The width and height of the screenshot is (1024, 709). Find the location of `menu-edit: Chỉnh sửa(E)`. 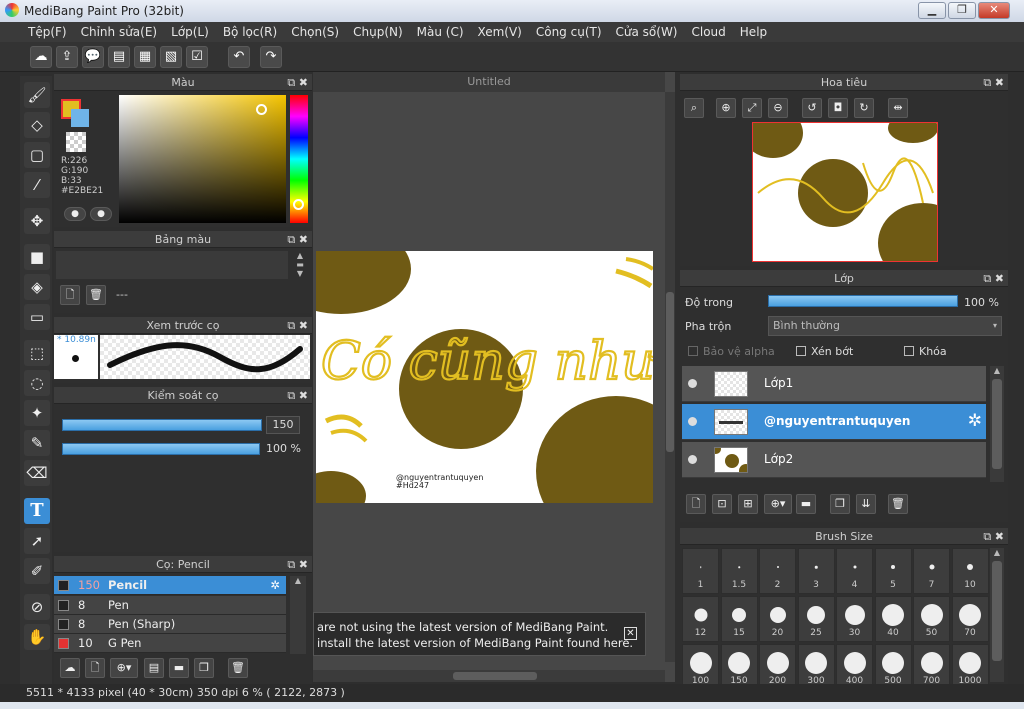

menu-edit: Chỉnh sửa(E) is located at coordinates (119, 32).